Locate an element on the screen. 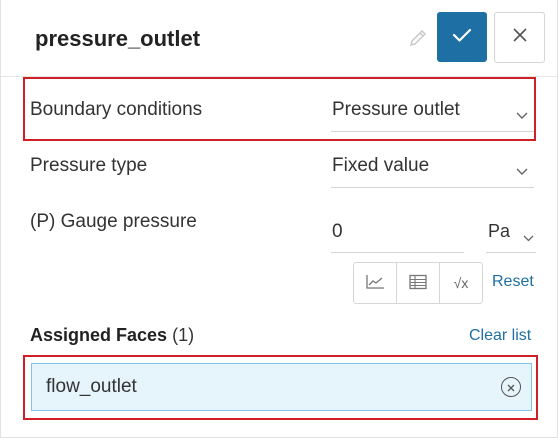 Image resolution: width=558 pixels, height=439 pixels. pressure-type-label: Pressure type is located at coordinates (89, 165).